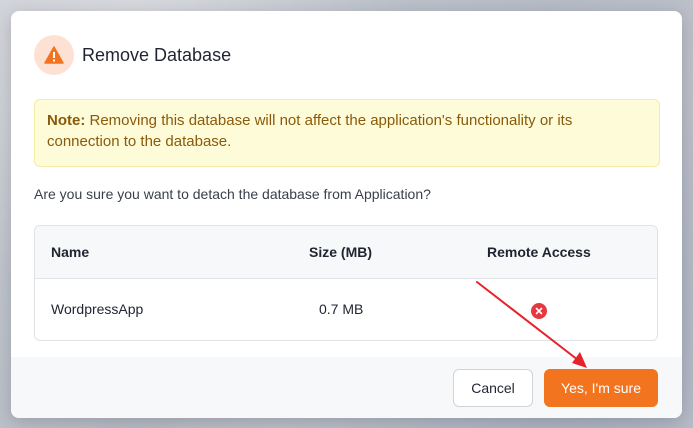  What do you see at coordinates (157, 54) in the screenshot?
I see `dialog-title: Remove Database` at bounding box center [157, 54].